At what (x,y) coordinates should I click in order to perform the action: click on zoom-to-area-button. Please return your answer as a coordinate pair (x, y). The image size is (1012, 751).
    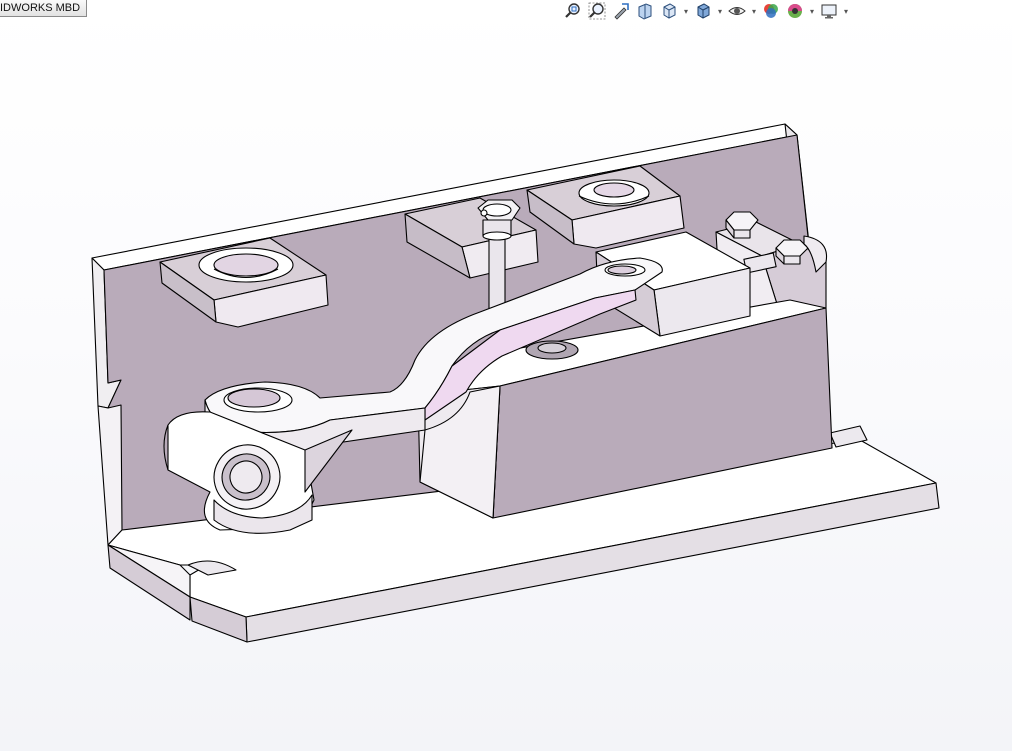
    Looking at the image, I should click on (597, 11).